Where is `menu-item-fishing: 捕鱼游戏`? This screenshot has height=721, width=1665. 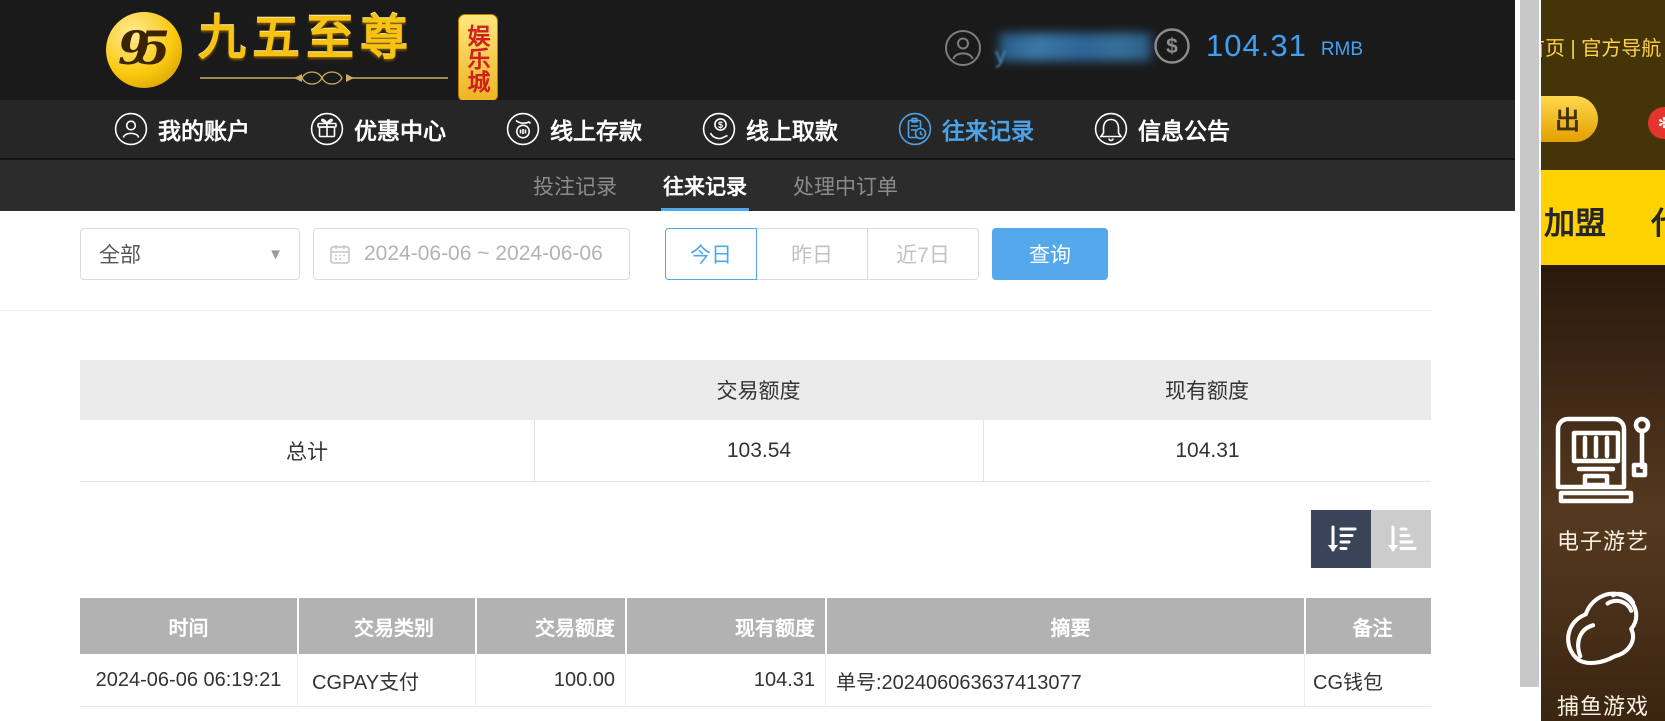
menu-item-fishing: 捕鱼游戏 is located at coordinates (1603, 649).